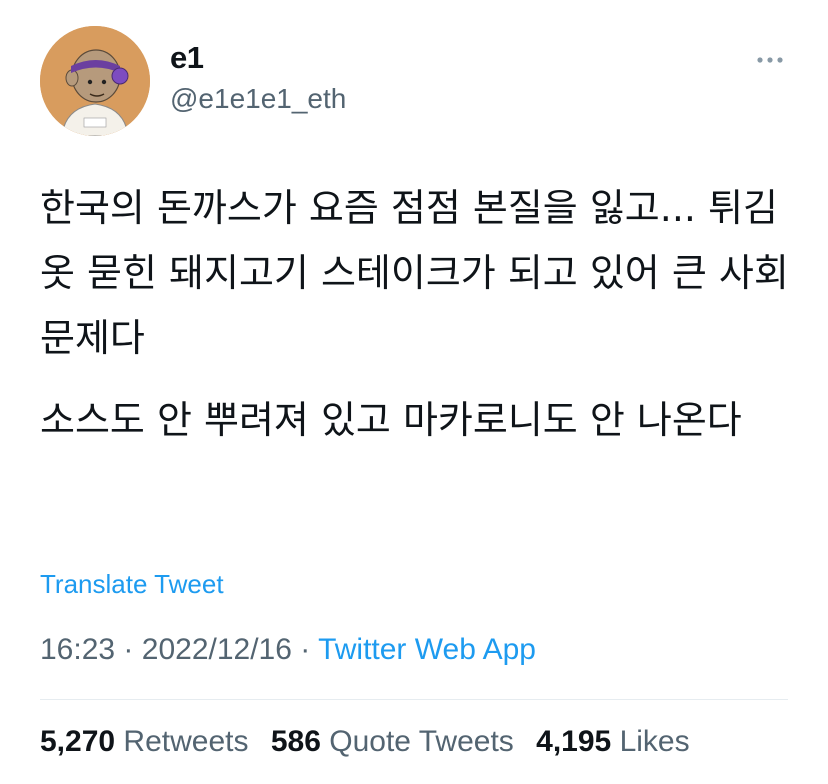 This screenshot has width=828, height=784. What do you see at coordinates (77, 649) in the screenshot?
I see `tweet-time: 16:23` at bounding box center [77, 649].